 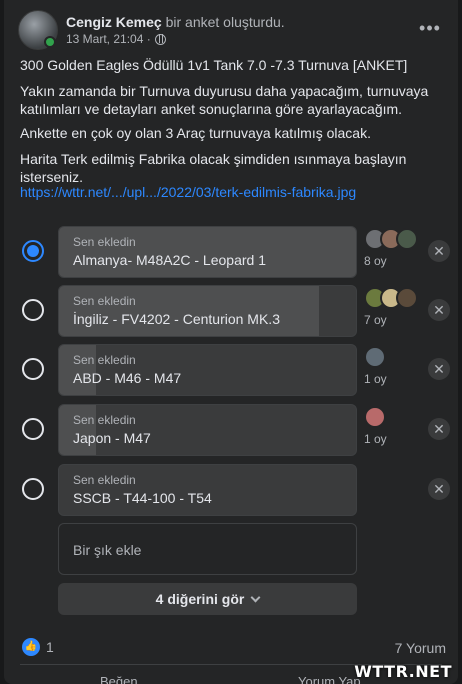 I want to click on poll-radio-selected, so click(x=33, y=251).